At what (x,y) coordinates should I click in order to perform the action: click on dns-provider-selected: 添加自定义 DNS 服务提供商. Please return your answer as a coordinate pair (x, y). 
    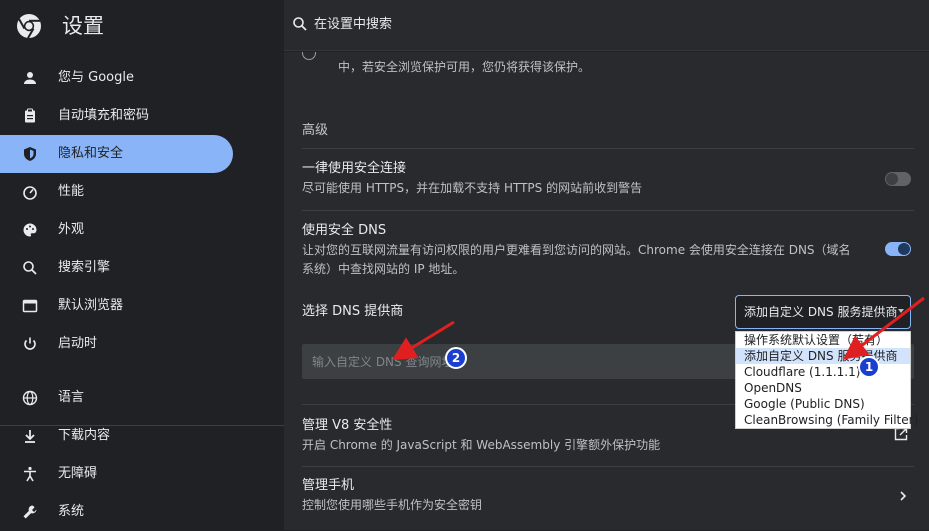
    Looking at the image, I should click on (821, 312).